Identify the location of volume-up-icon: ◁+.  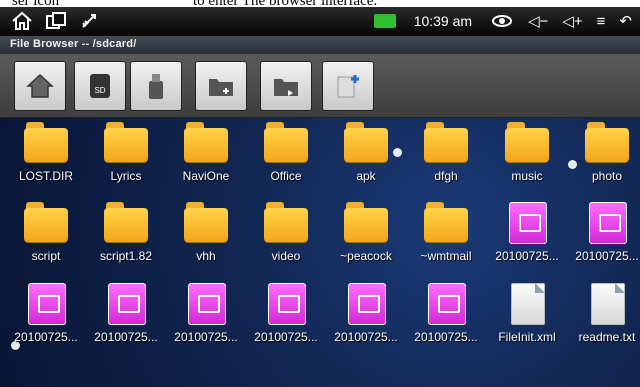
(572, 21).